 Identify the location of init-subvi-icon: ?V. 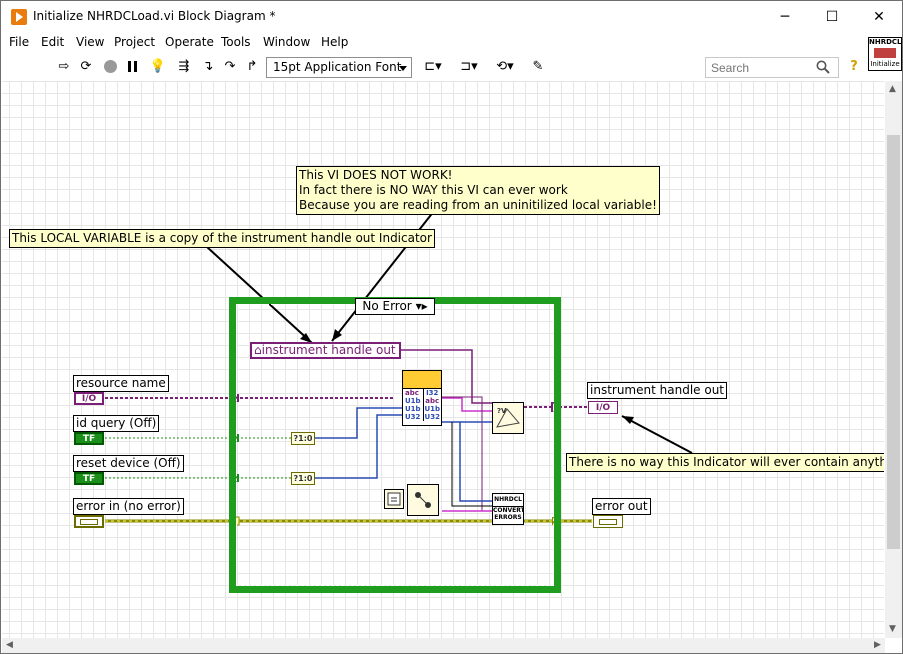
(508, 417).